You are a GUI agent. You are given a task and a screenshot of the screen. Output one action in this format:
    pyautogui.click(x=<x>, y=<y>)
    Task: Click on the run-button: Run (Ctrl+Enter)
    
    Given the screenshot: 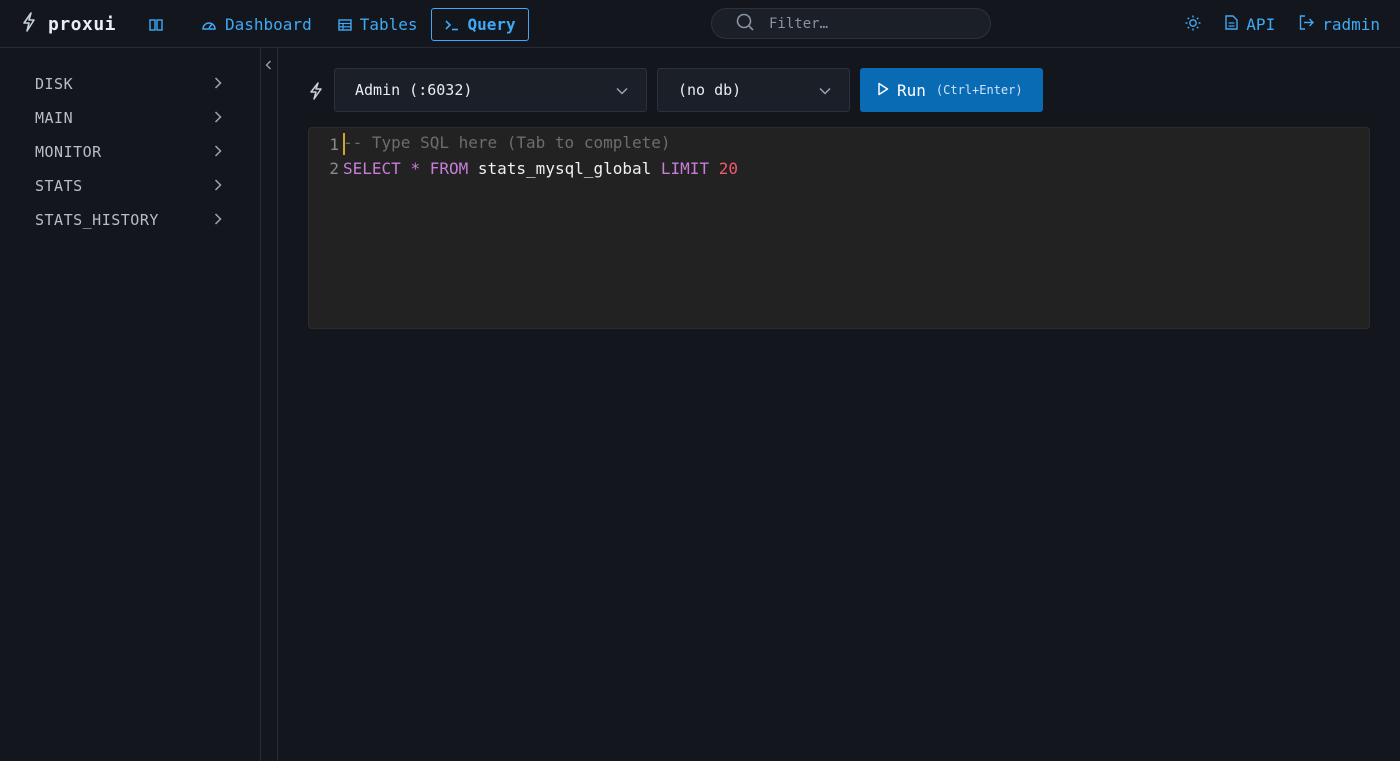 What is the action you would take?
    pyautogui.click(x=951, y=90)
    